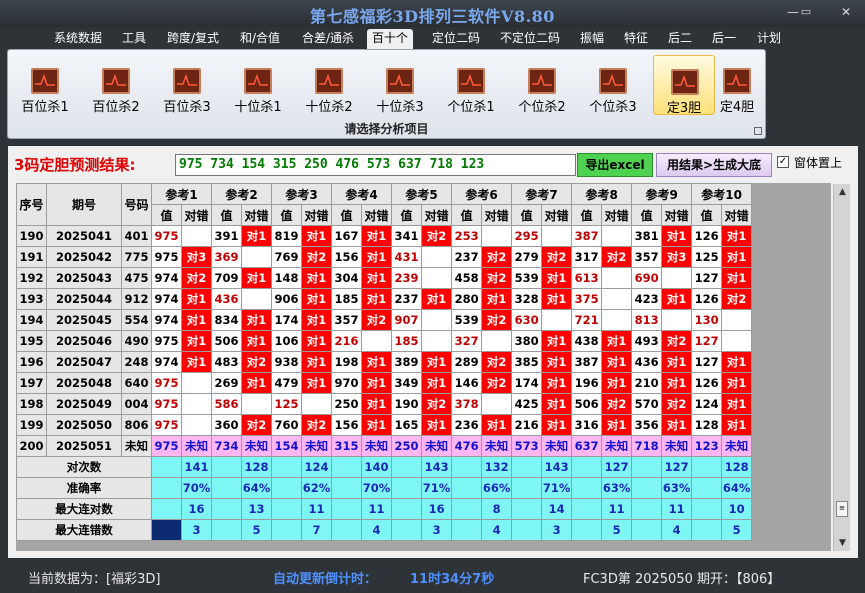 Image resolution: width=865 pixels, height=593 pixels. Describe the element at coordinates (347, 425) in the screenshot. I see `cell-value: 156` at that location.